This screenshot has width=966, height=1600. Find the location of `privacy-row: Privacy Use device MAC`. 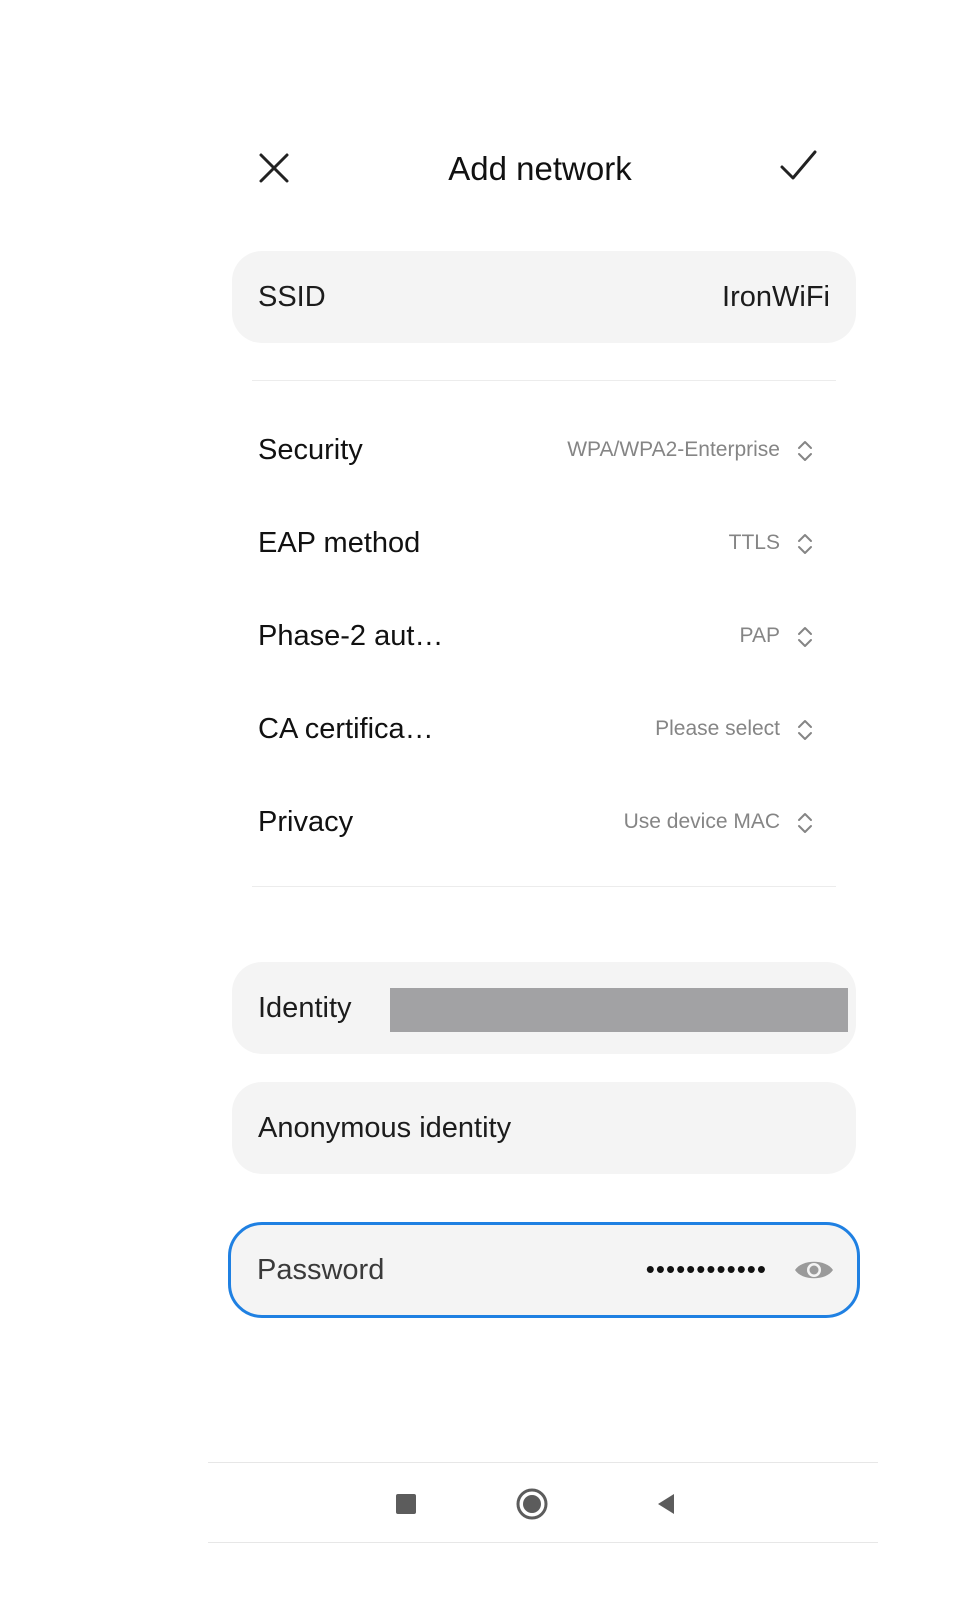

privacy-row: Privacy Use device MAC is located at coordinates (544, 822).